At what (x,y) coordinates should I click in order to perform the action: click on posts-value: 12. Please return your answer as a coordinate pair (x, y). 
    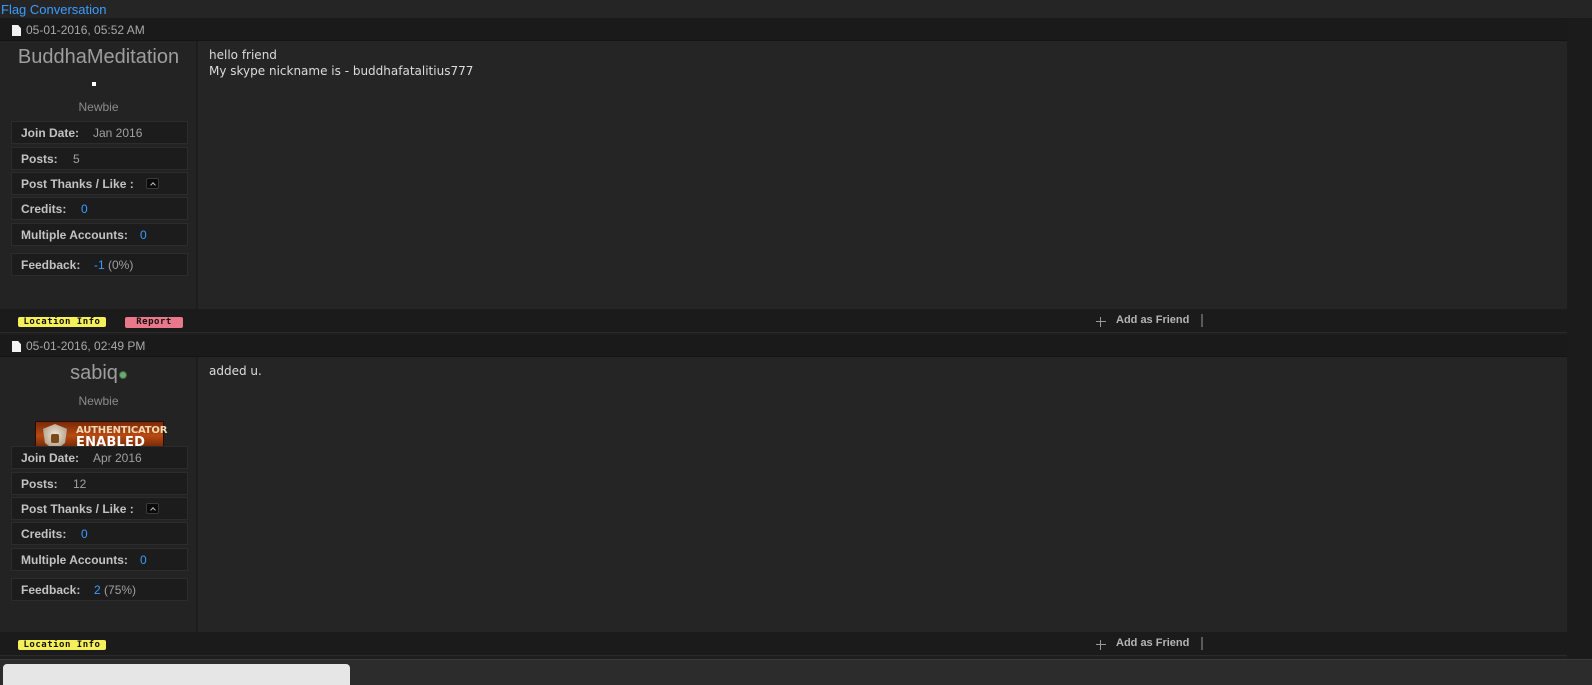
    Looking at the image, I should click on (80, 484).